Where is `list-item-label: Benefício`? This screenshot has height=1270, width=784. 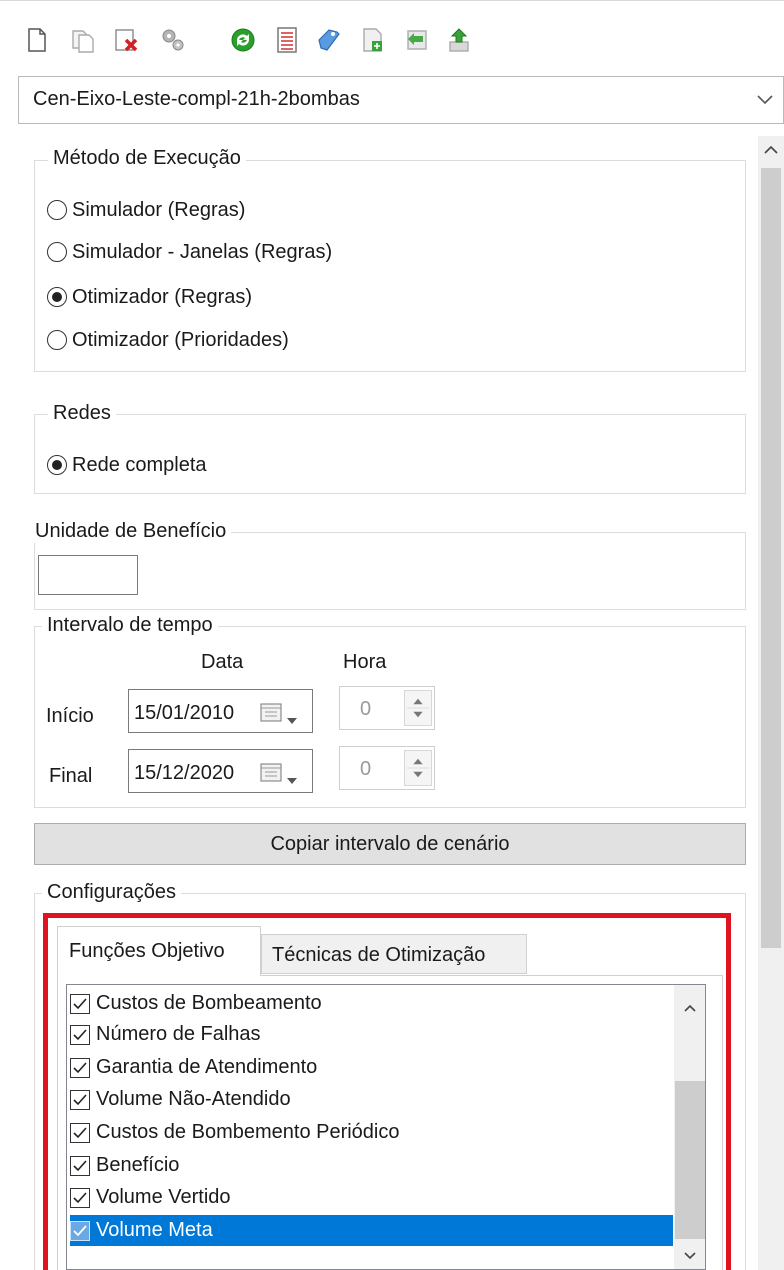 list-item-label: Benefício is located at coordinates (138, 1165).